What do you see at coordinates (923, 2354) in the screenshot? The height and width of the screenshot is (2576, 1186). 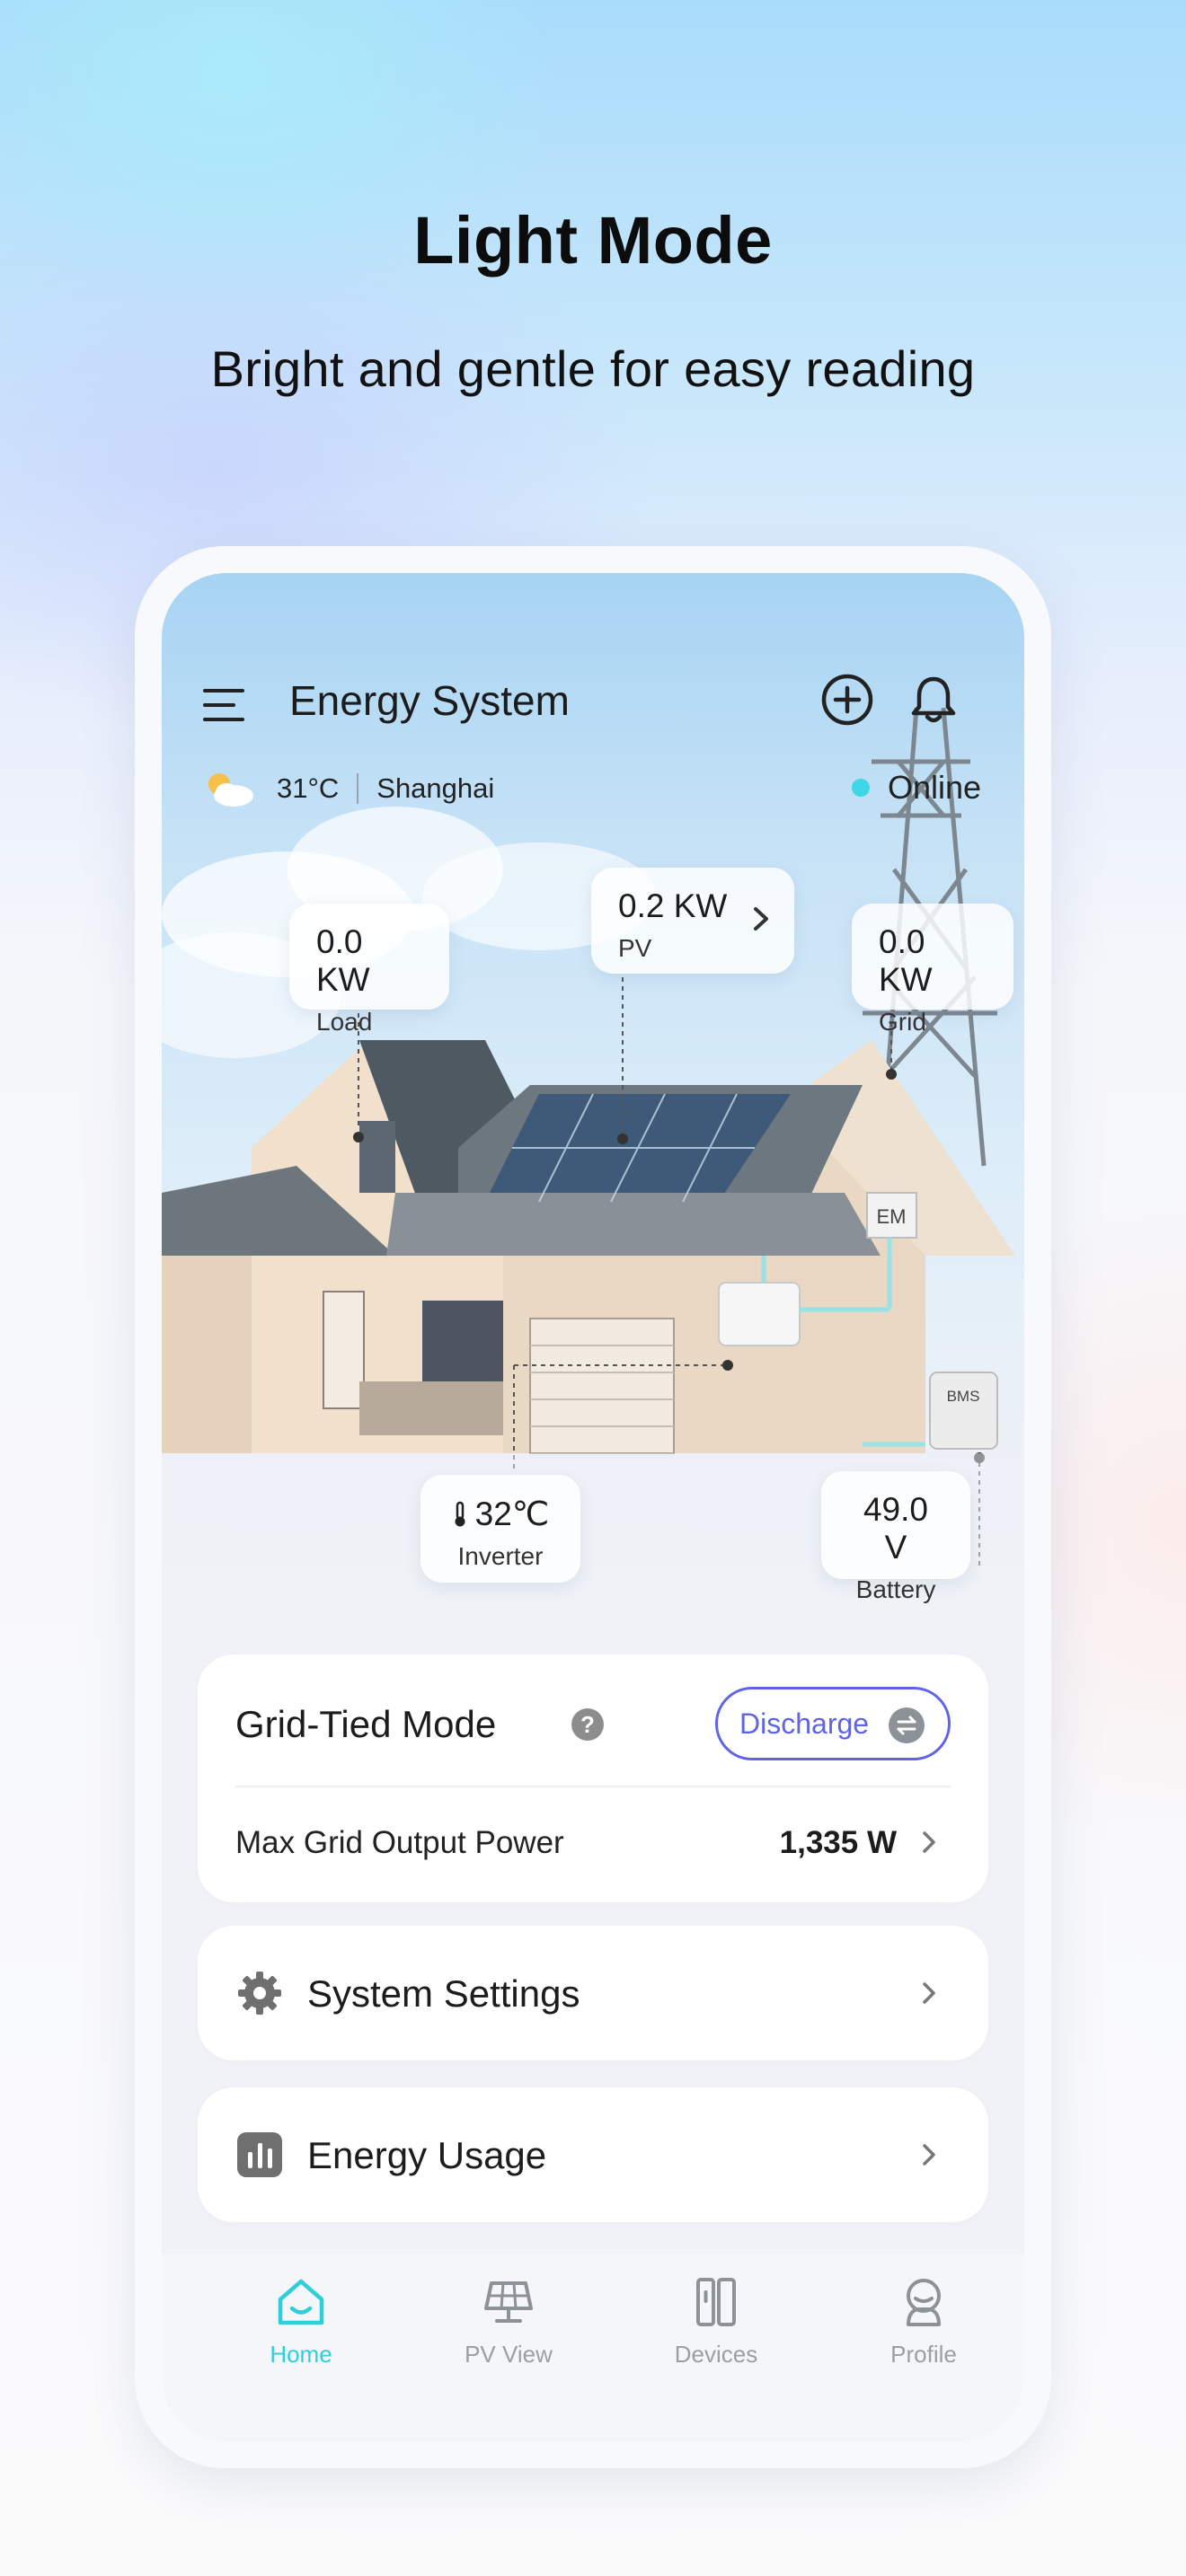 I see `tab-profile-label: Profile` at bounding box center [923, 2354].